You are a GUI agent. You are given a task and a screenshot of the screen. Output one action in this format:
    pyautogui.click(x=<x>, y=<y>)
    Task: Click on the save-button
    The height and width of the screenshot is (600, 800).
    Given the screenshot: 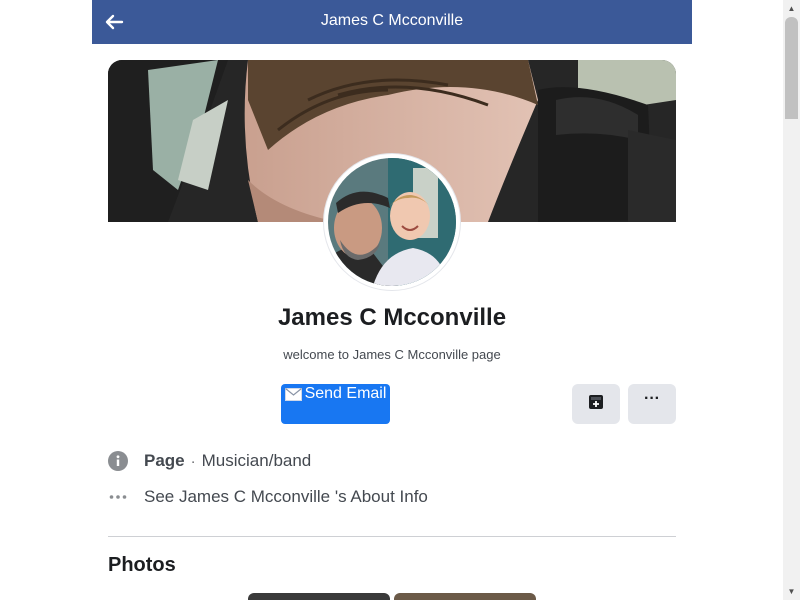 What is the action you would take?
    pyautogui.click(x=596, y=404)
    